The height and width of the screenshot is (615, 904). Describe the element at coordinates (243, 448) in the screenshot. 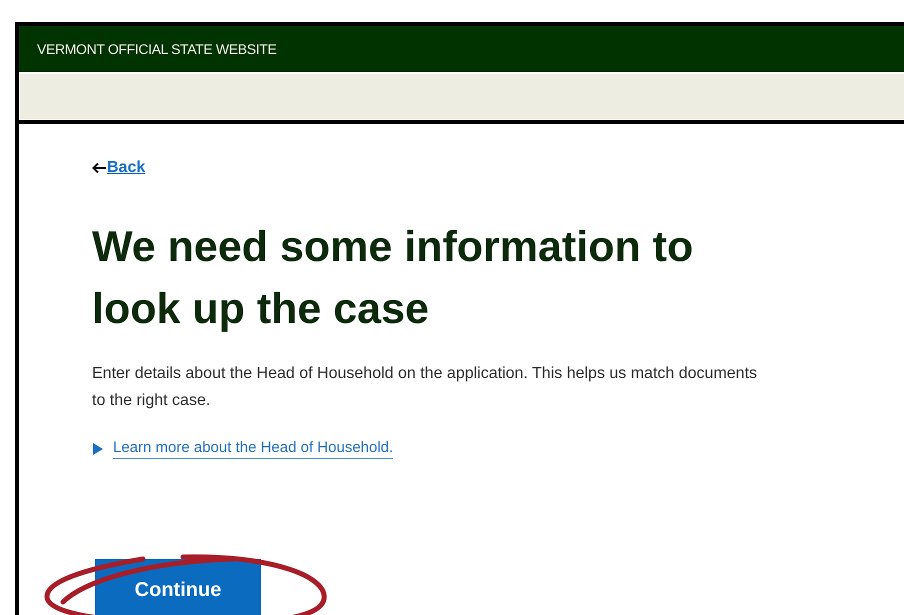

I see `details-toggle: Learn more about the Head of Household.` at that location.